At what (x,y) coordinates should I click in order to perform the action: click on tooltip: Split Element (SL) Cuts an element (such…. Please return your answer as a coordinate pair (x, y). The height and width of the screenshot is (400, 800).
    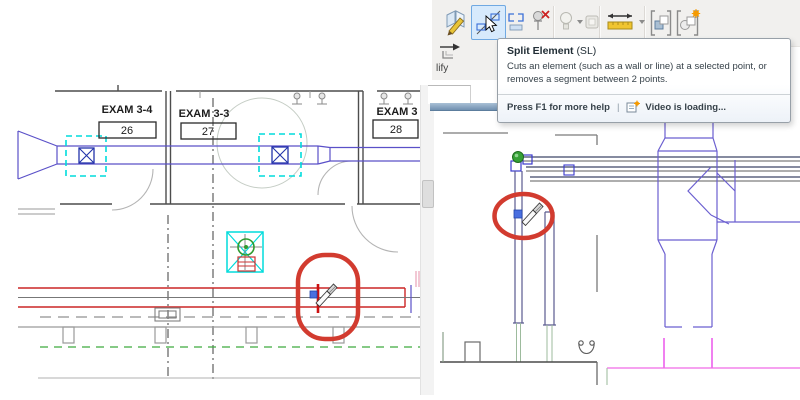
    Looking at the image, I should click on (644, 80).